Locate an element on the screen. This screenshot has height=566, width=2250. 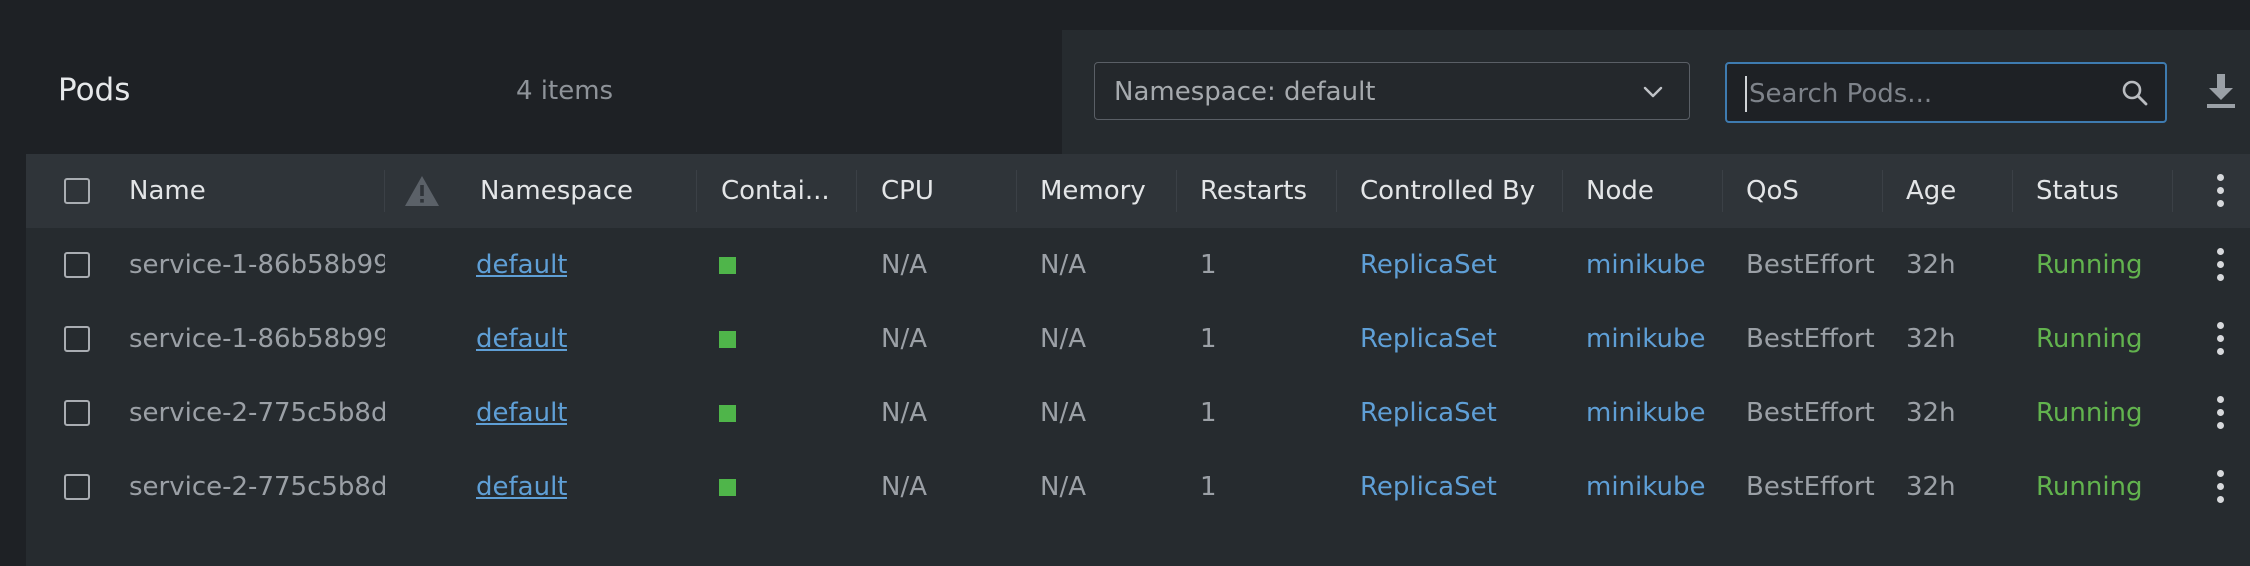
column-header-cpu: CPU is located at coordinates (907, 191).